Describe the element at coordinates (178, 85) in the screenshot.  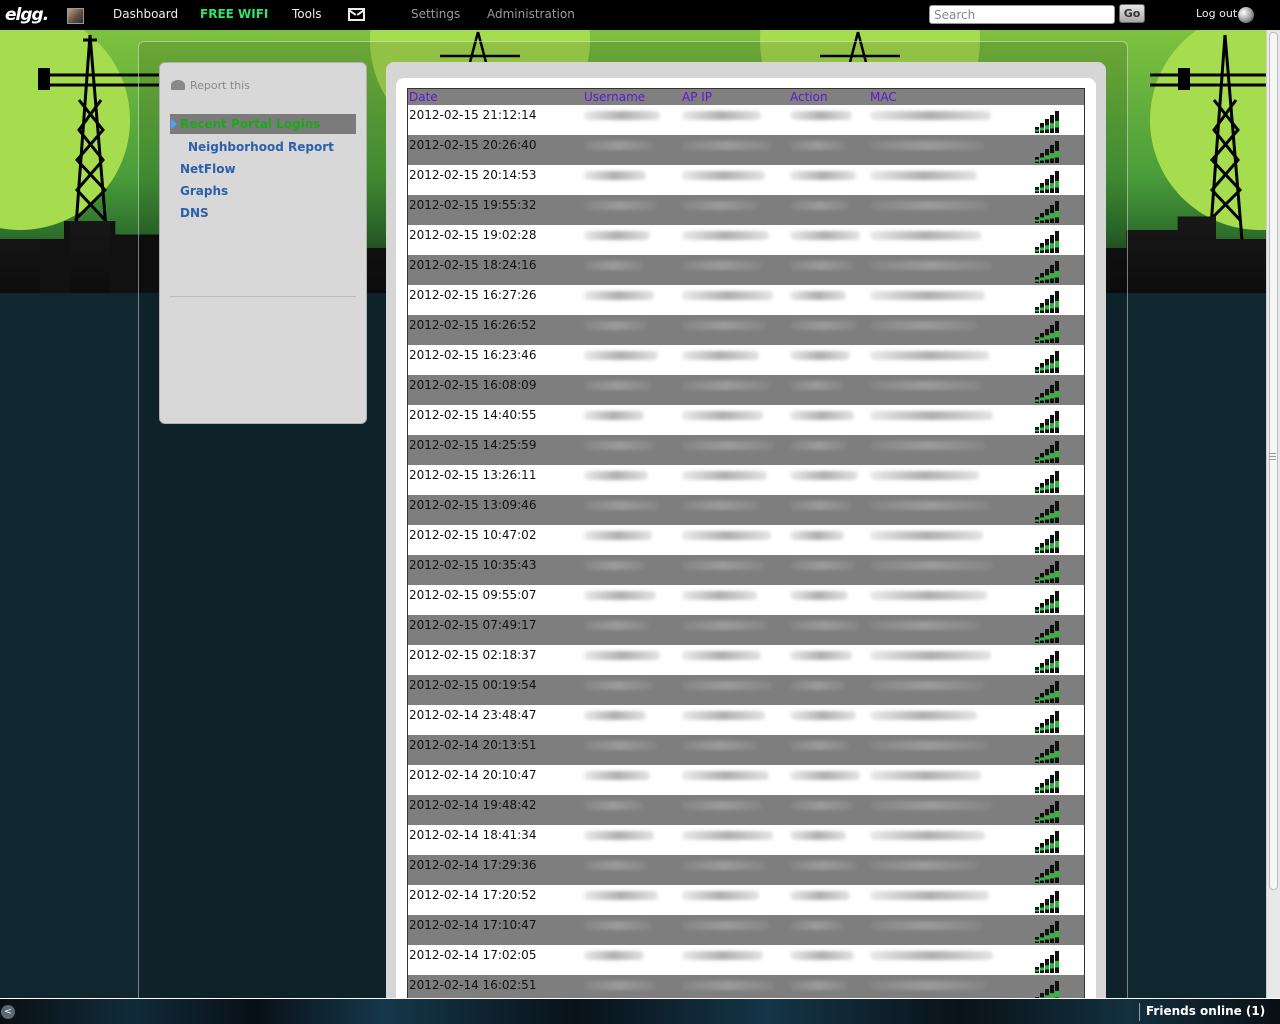
I see `report-icon` at that location.